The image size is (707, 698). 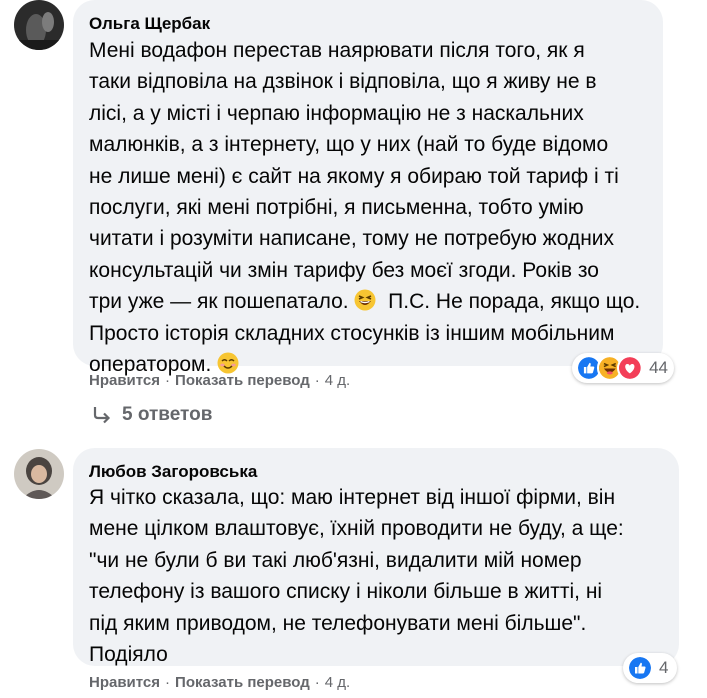 What do you see at coordinates (658, 367) in the screenshot?
I see `reaction-count: 44` at bounding box center [658, 367].